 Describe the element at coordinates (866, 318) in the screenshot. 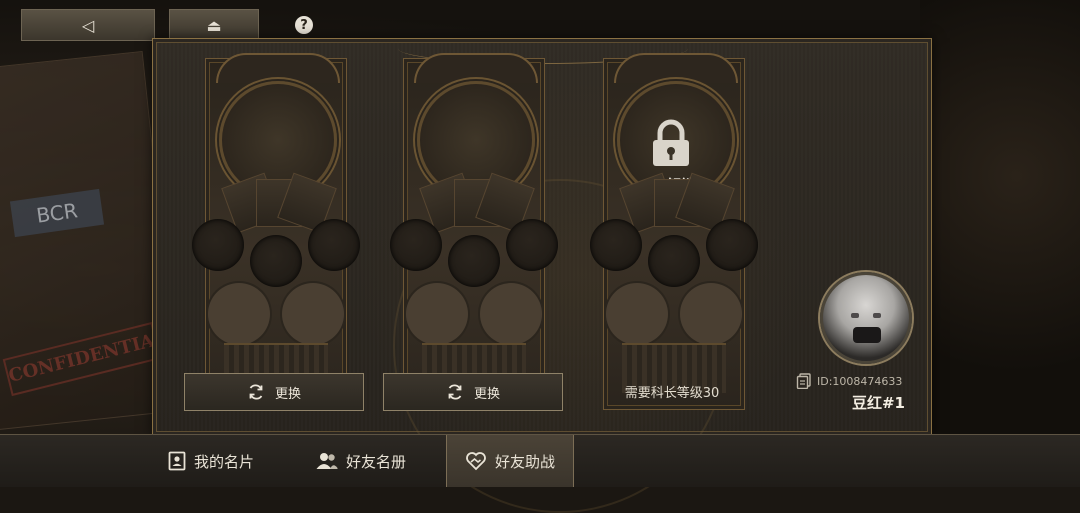

I see `avatar` at that location.